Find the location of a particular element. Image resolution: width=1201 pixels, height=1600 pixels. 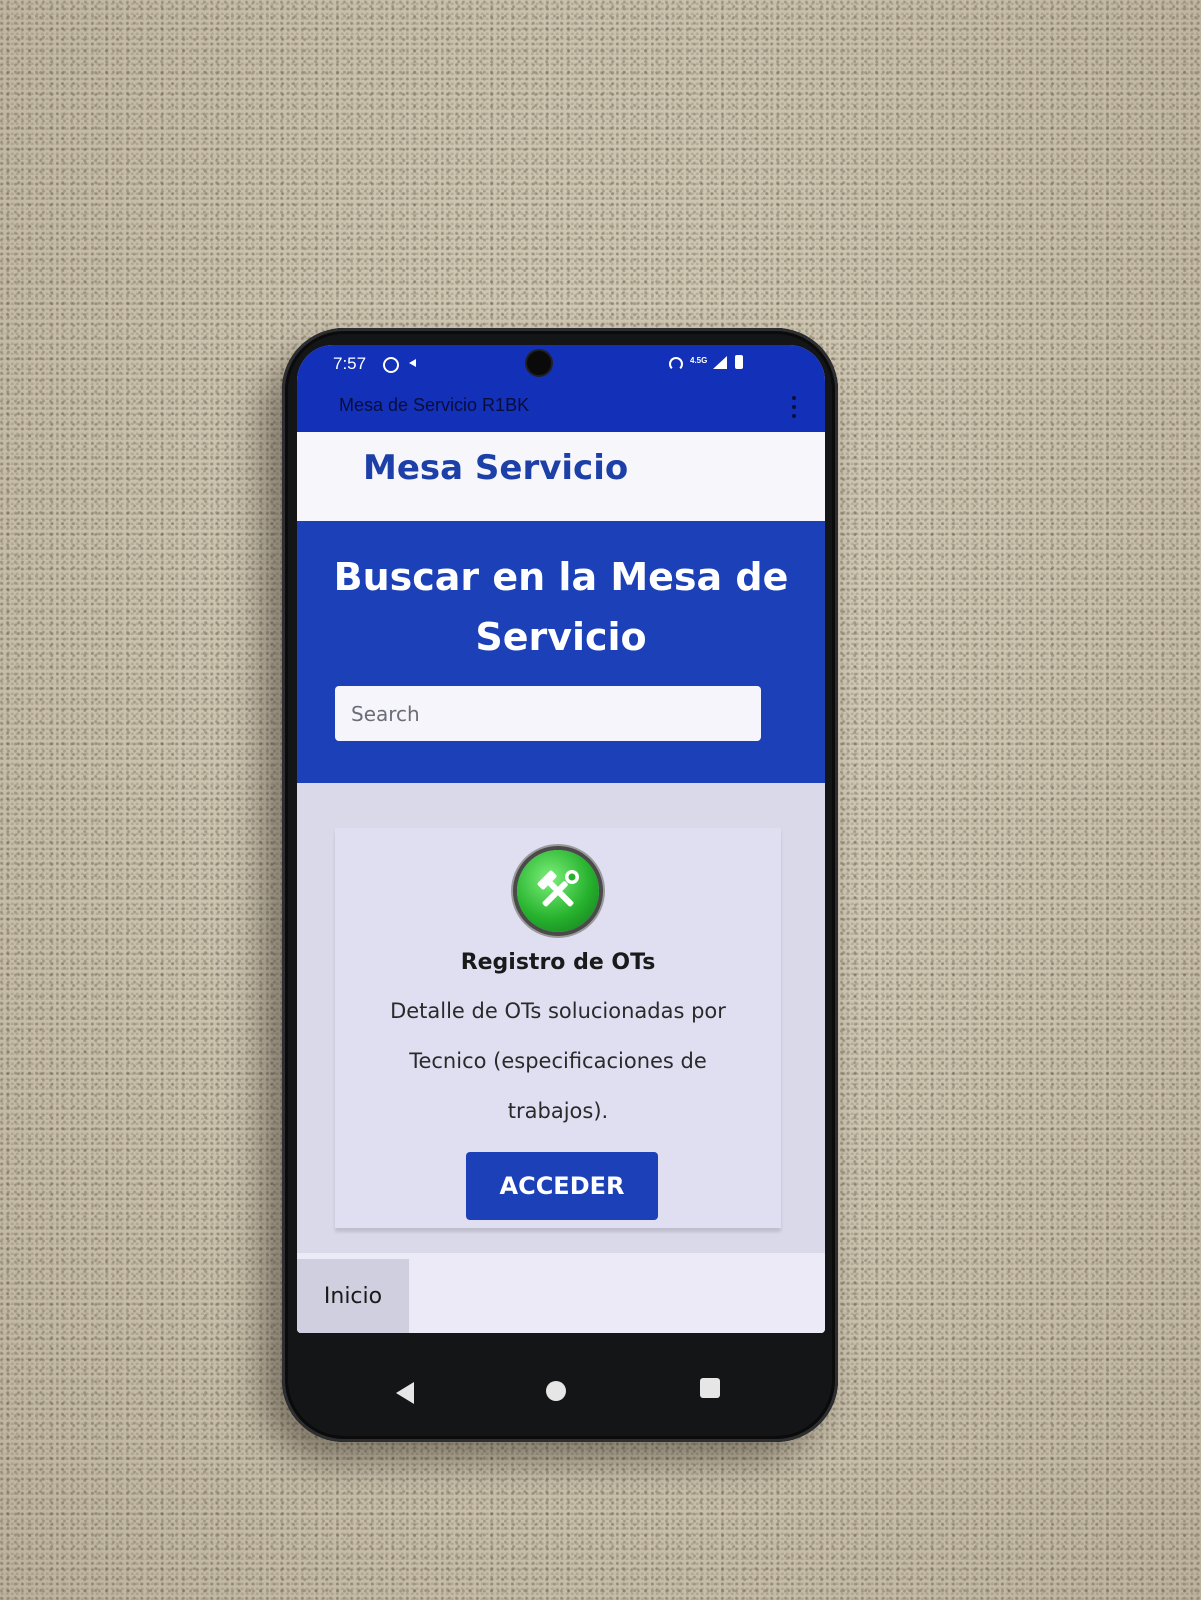

network-type: 4.5G is located at coordinates (699, 360).